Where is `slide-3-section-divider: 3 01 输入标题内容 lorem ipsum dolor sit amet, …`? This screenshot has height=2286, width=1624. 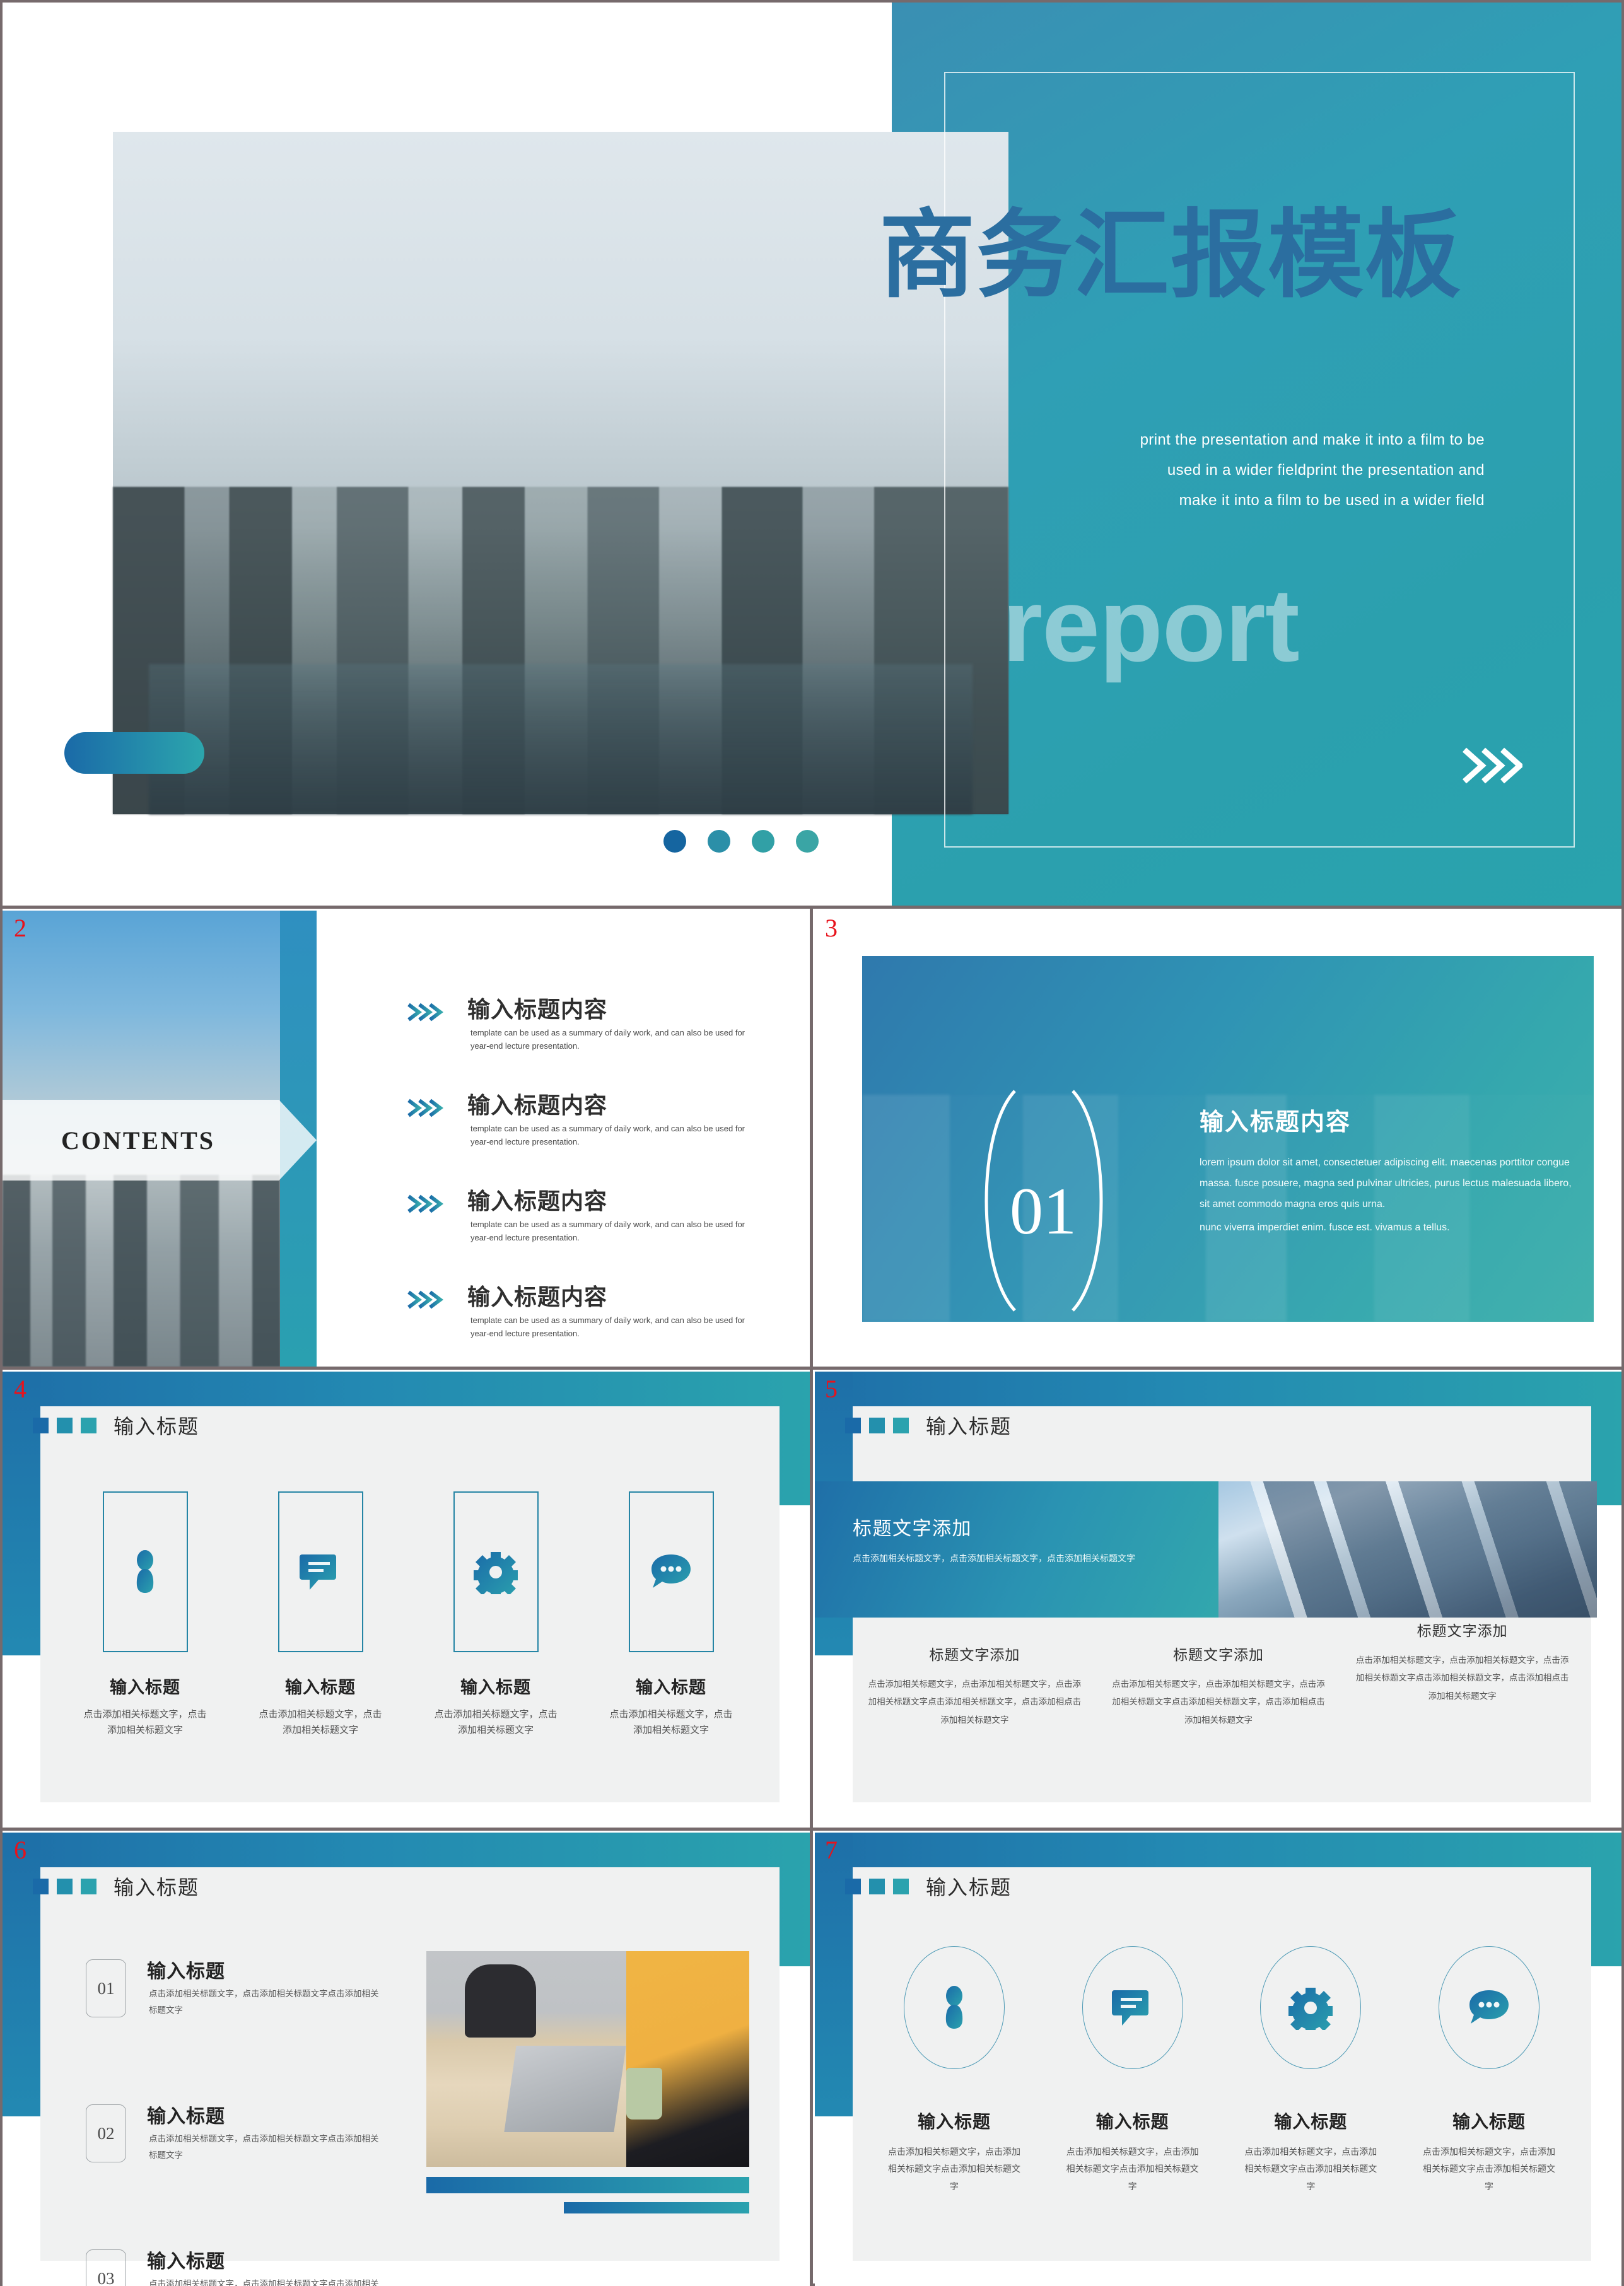
slide-3-section-divider: 3 01 输入标题内容 lorem ipsum dolor sit amet, … is located at coordinates (1218, 1139).